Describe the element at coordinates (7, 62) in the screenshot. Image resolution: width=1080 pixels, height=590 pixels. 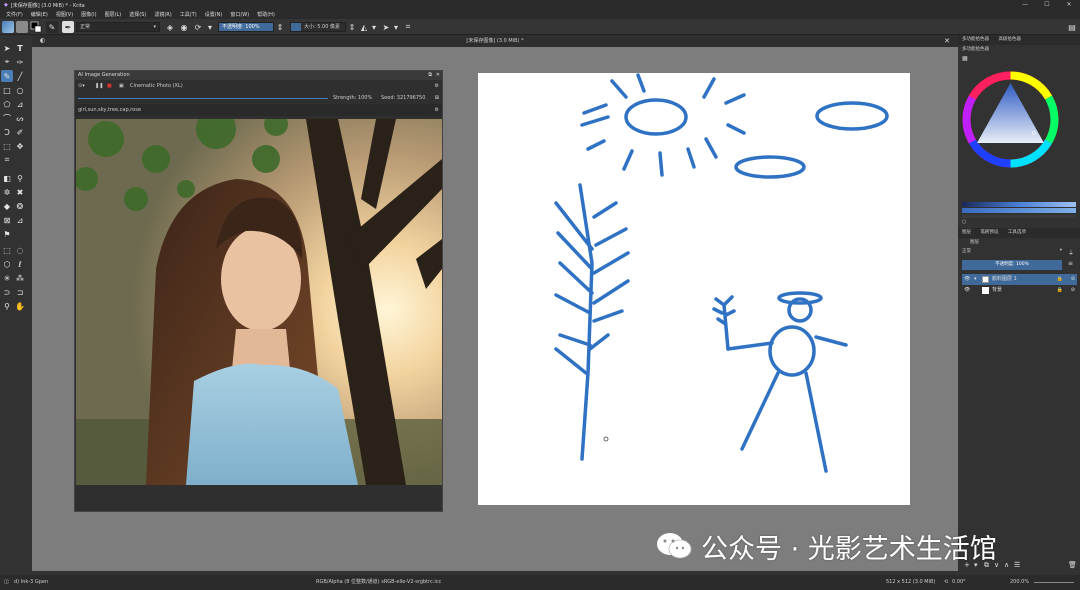
I see `edit-shapes-icon: ⌖` at that location.